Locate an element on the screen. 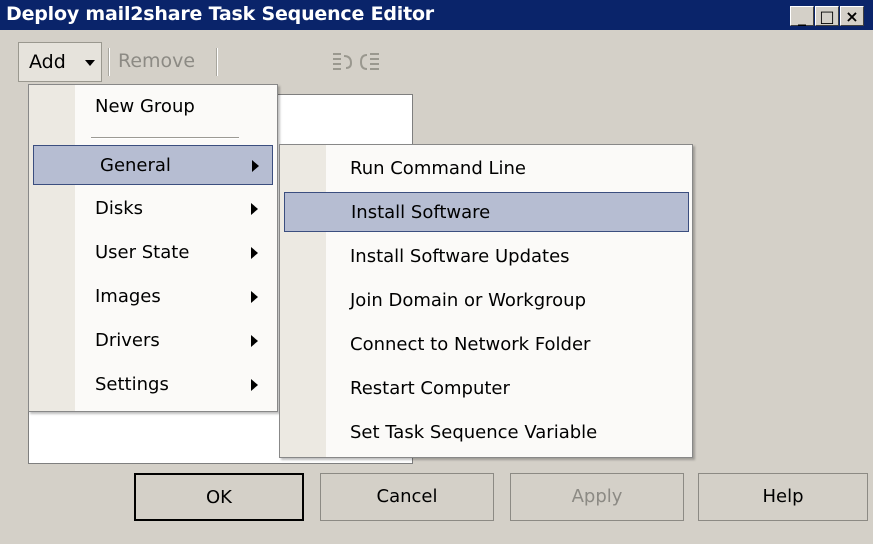 This screenshot has width=873, height=544. apply-button: Apply is located at coordinates (597, 497).